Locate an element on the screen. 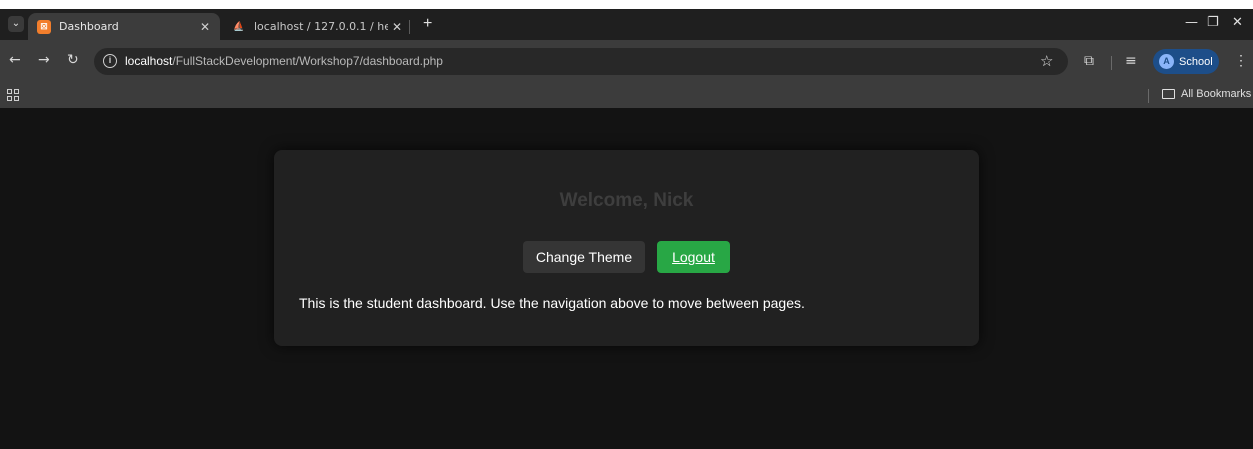 The width and height of the screenshot is (1253, 449). url-host: localhost is located at coordinates (149, 61).